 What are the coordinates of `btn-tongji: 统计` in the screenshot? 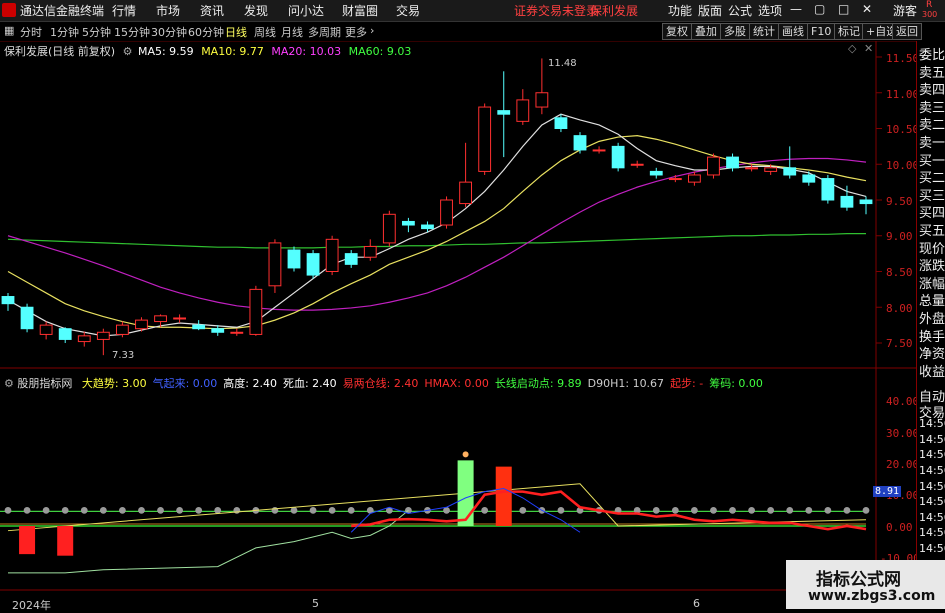 It's located at (764, 31).